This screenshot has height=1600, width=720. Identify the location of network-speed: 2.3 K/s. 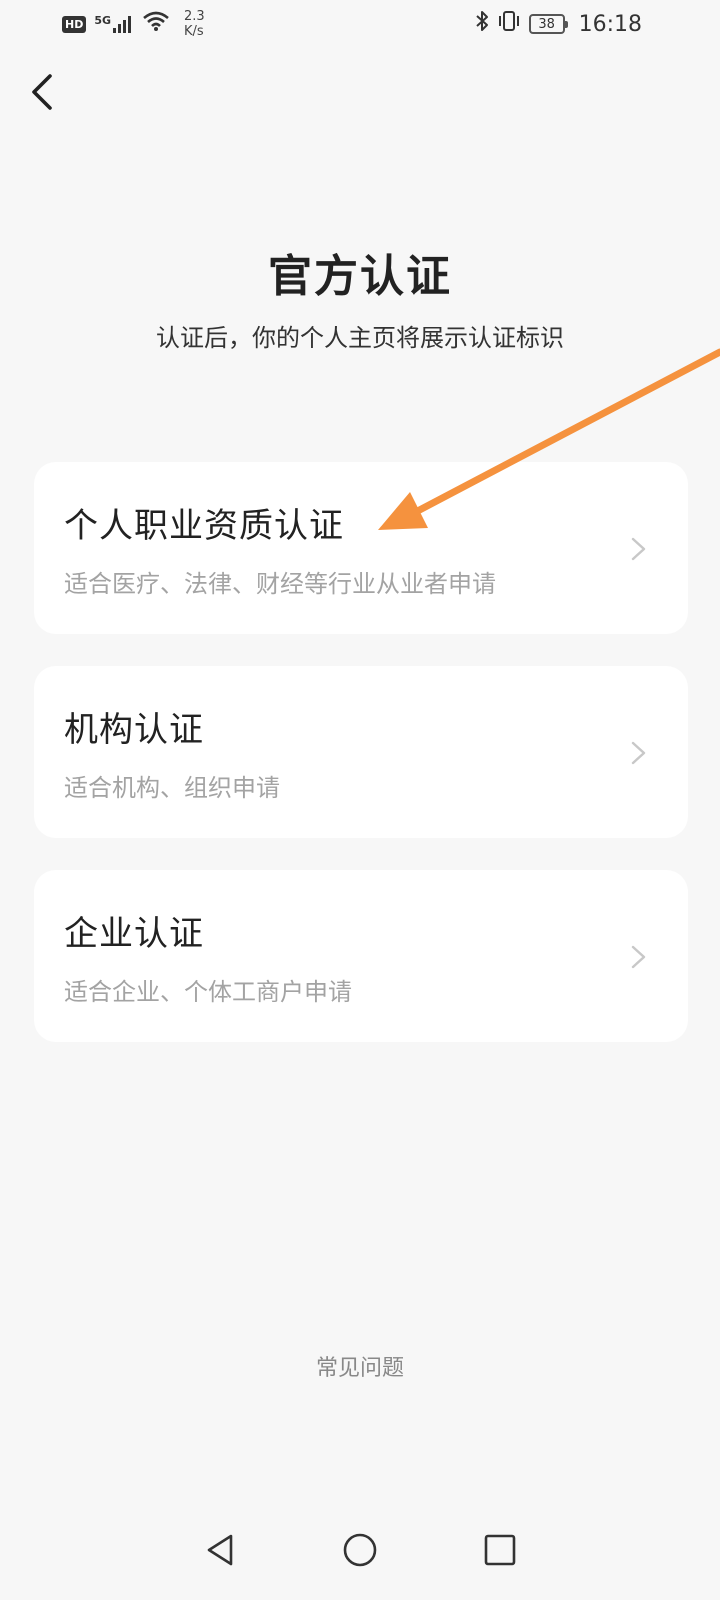
(194, 24).